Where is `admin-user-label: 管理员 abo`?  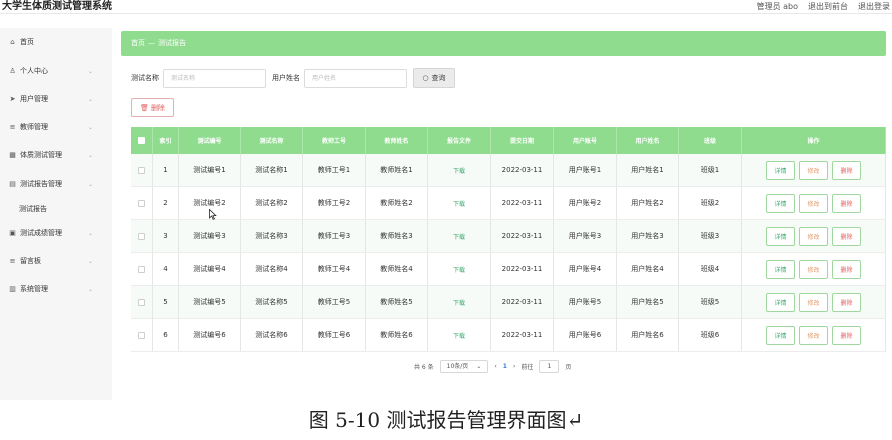 admin-user-label: 管理员 abo is located at coordinates (777, 6).